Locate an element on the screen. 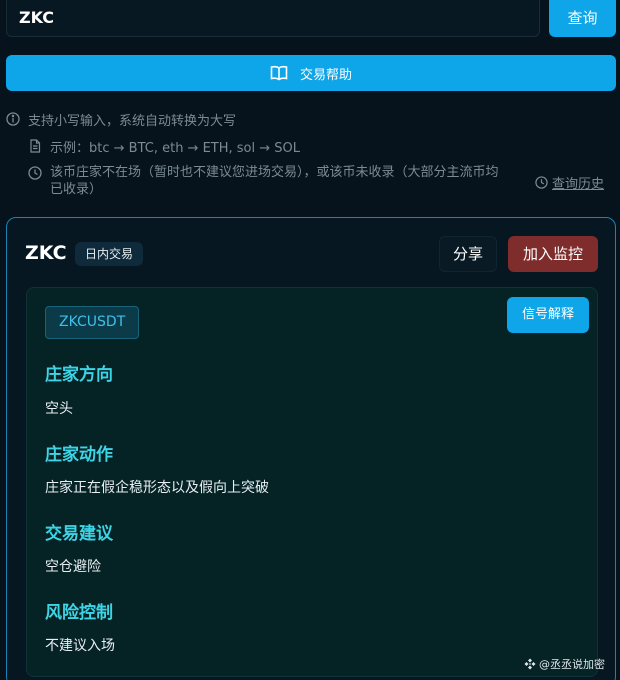 The width and height of the screenshot is (620, 680). section-text-action: 庄家正在假企稳形态以及假向上突破 is located at coordinates (157, 488).